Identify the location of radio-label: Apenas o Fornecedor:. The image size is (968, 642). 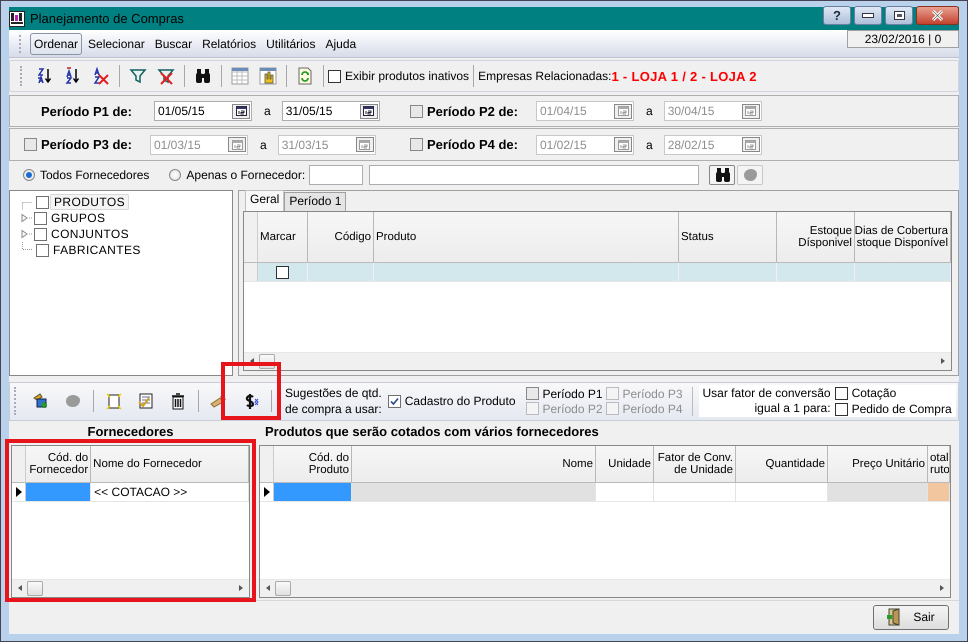
(246, 175).